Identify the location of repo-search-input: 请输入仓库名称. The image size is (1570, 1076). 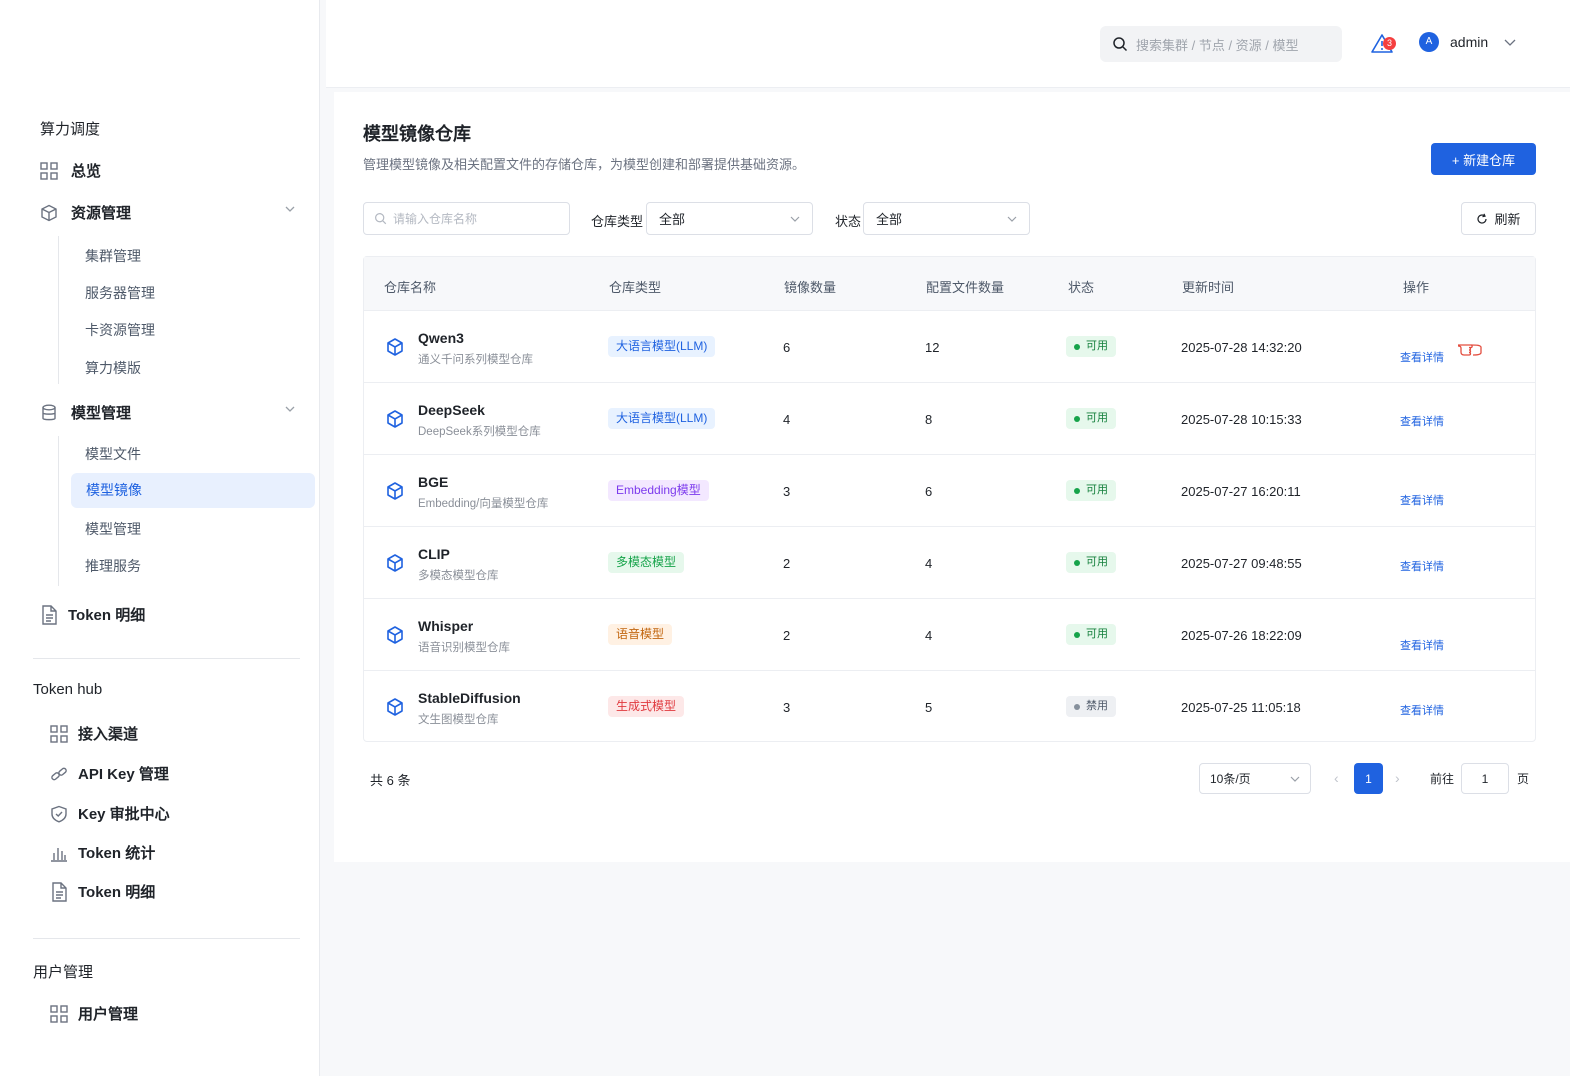
(466, 218).